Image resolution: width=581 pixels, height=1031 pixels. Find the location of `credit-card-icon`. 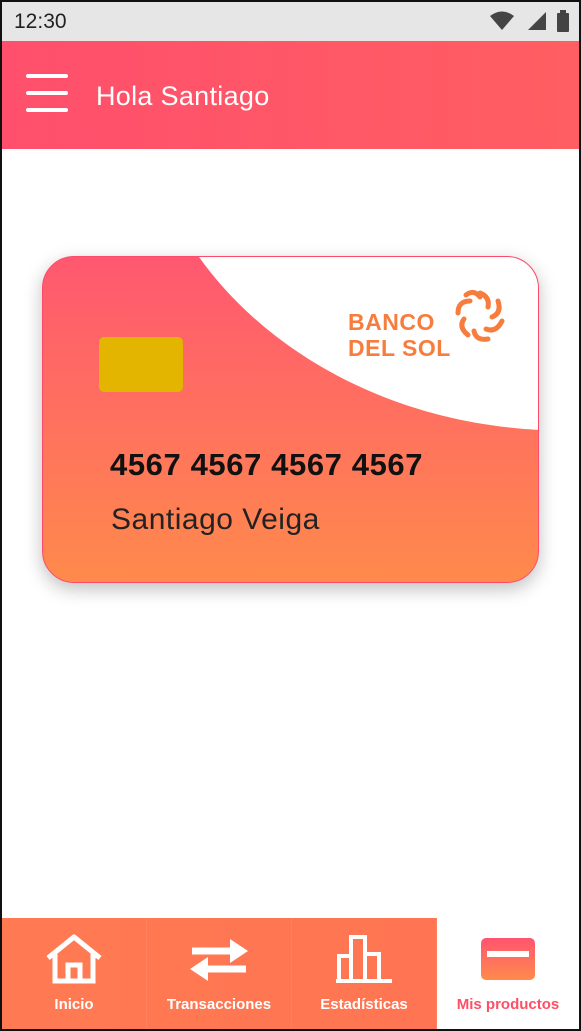

credit-card-icon is located at coordinates (508, 959).